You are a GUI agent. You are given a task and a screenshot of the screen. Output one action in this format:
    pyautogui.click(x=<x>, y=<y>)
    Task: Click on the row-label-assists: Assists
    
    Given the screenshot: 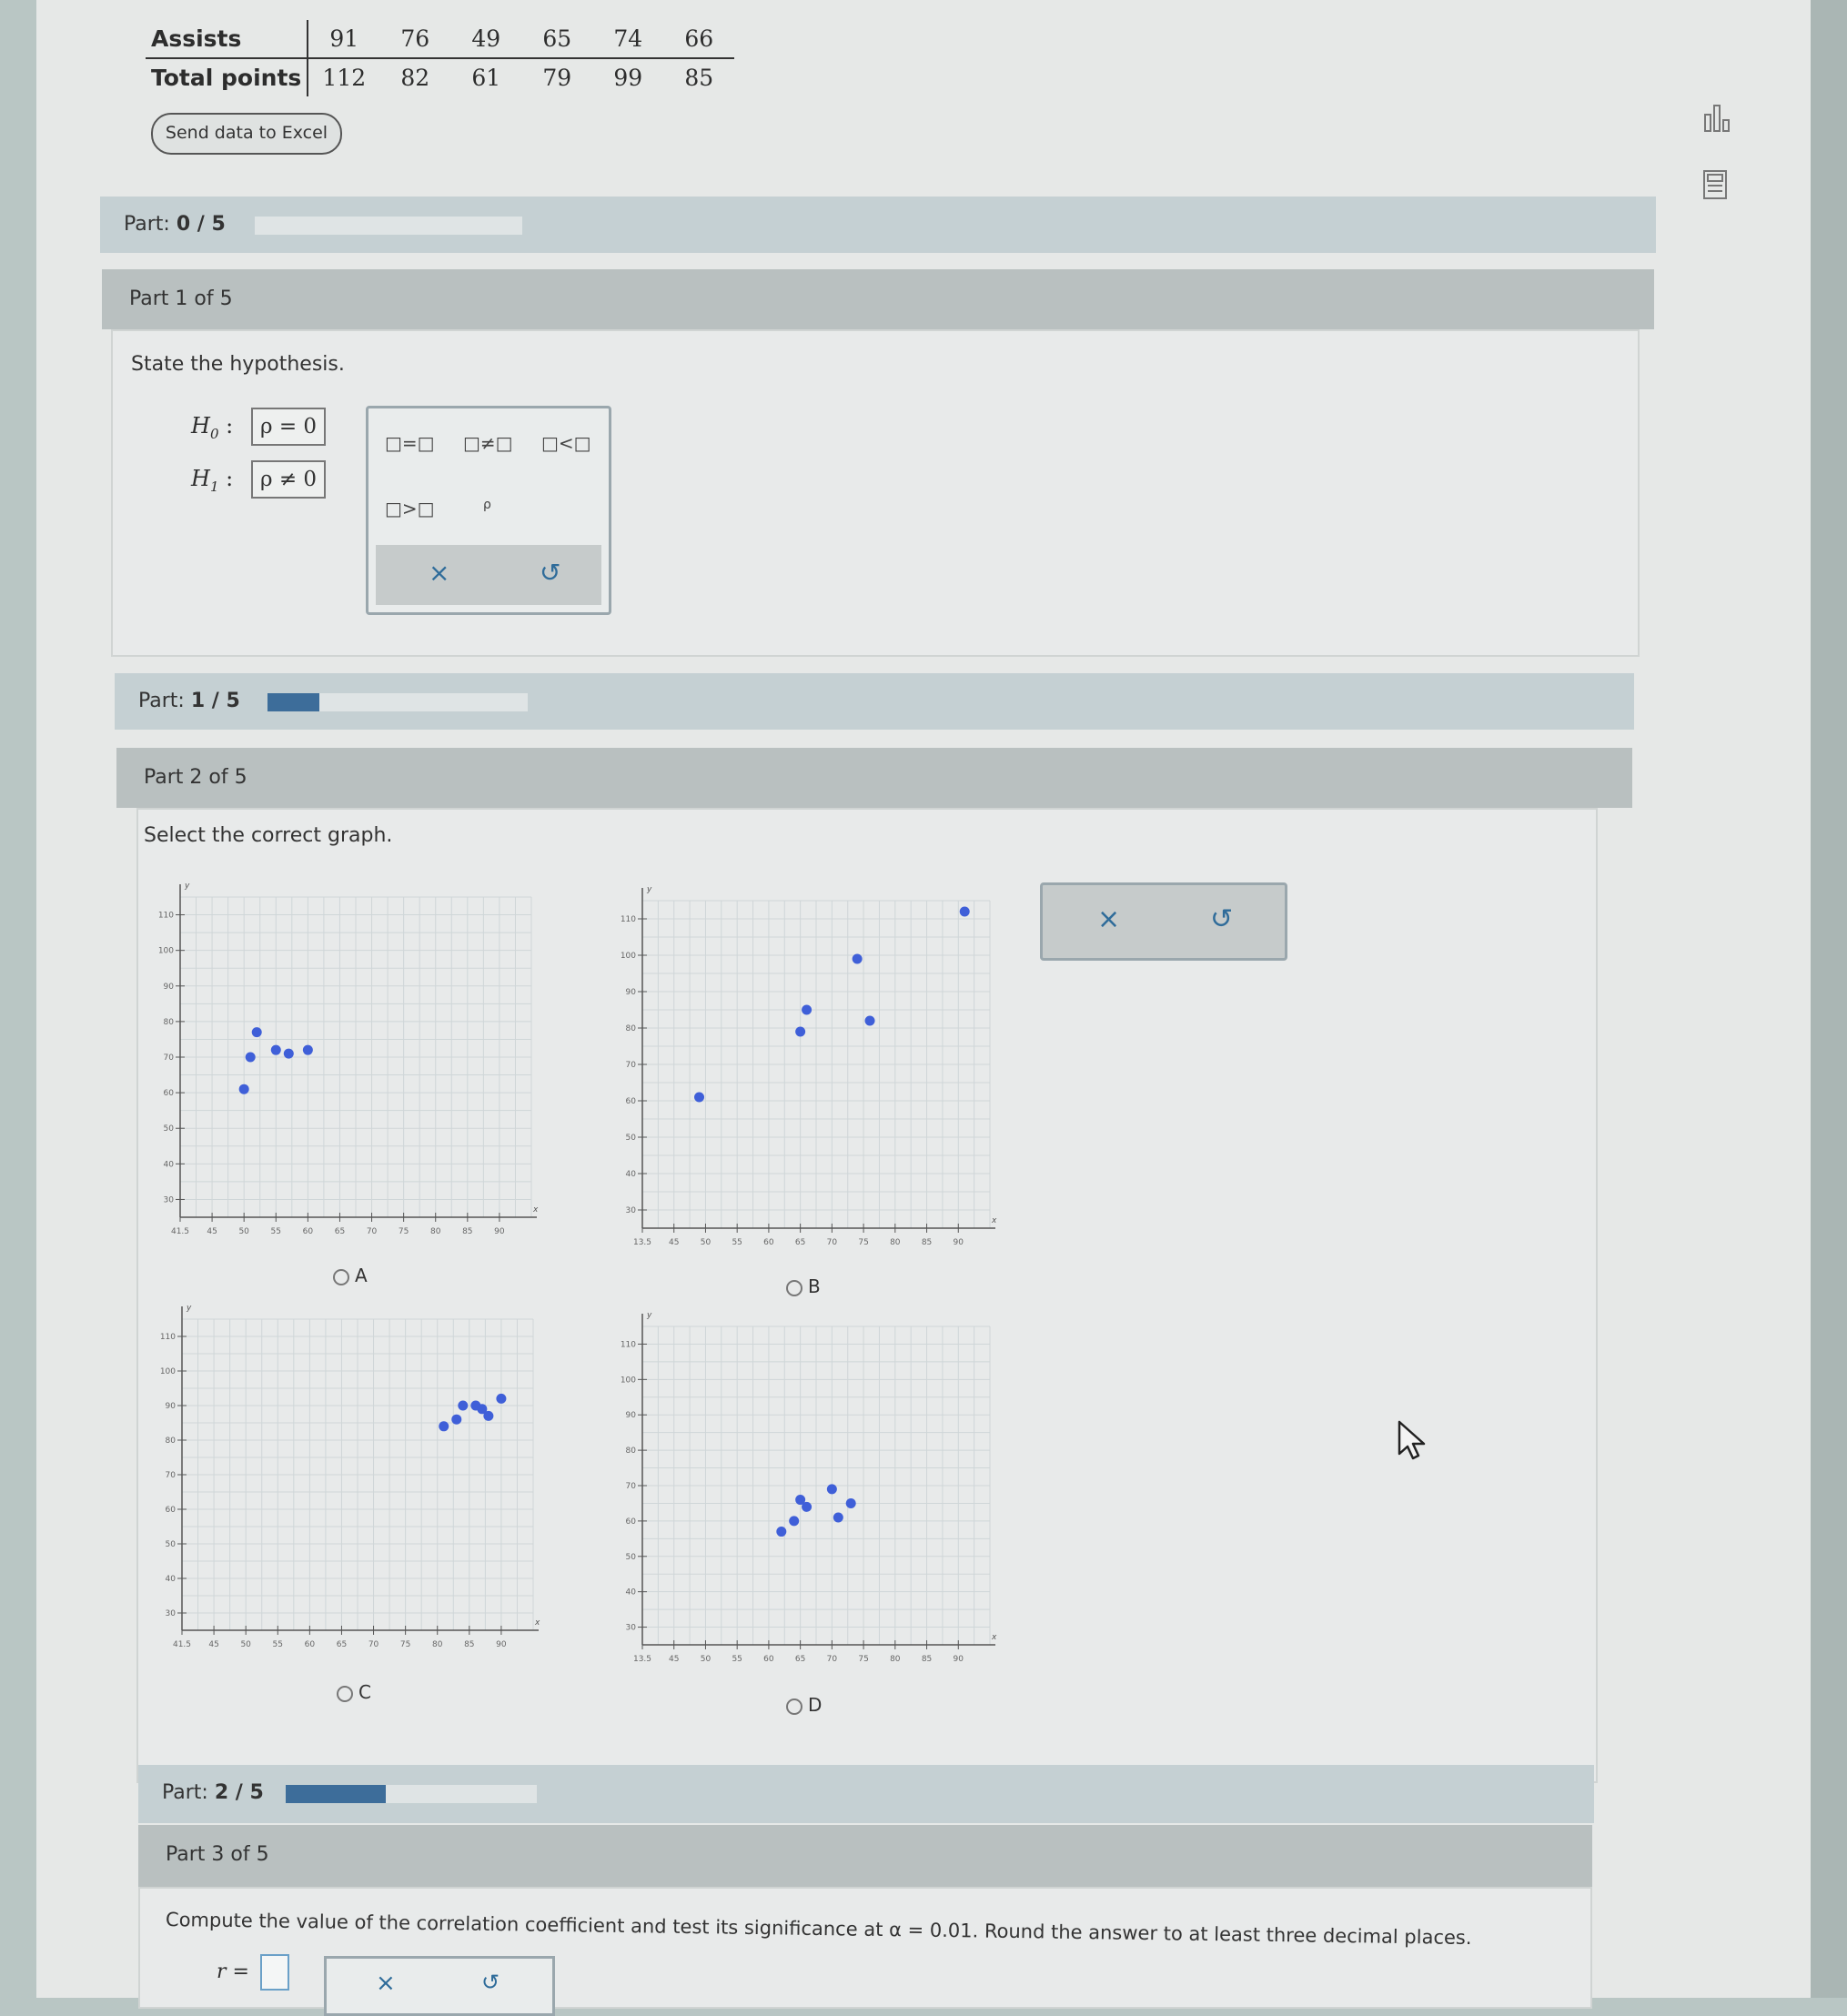 What is the action you would take?
    pyautogui.click(x=228, y=39)
    